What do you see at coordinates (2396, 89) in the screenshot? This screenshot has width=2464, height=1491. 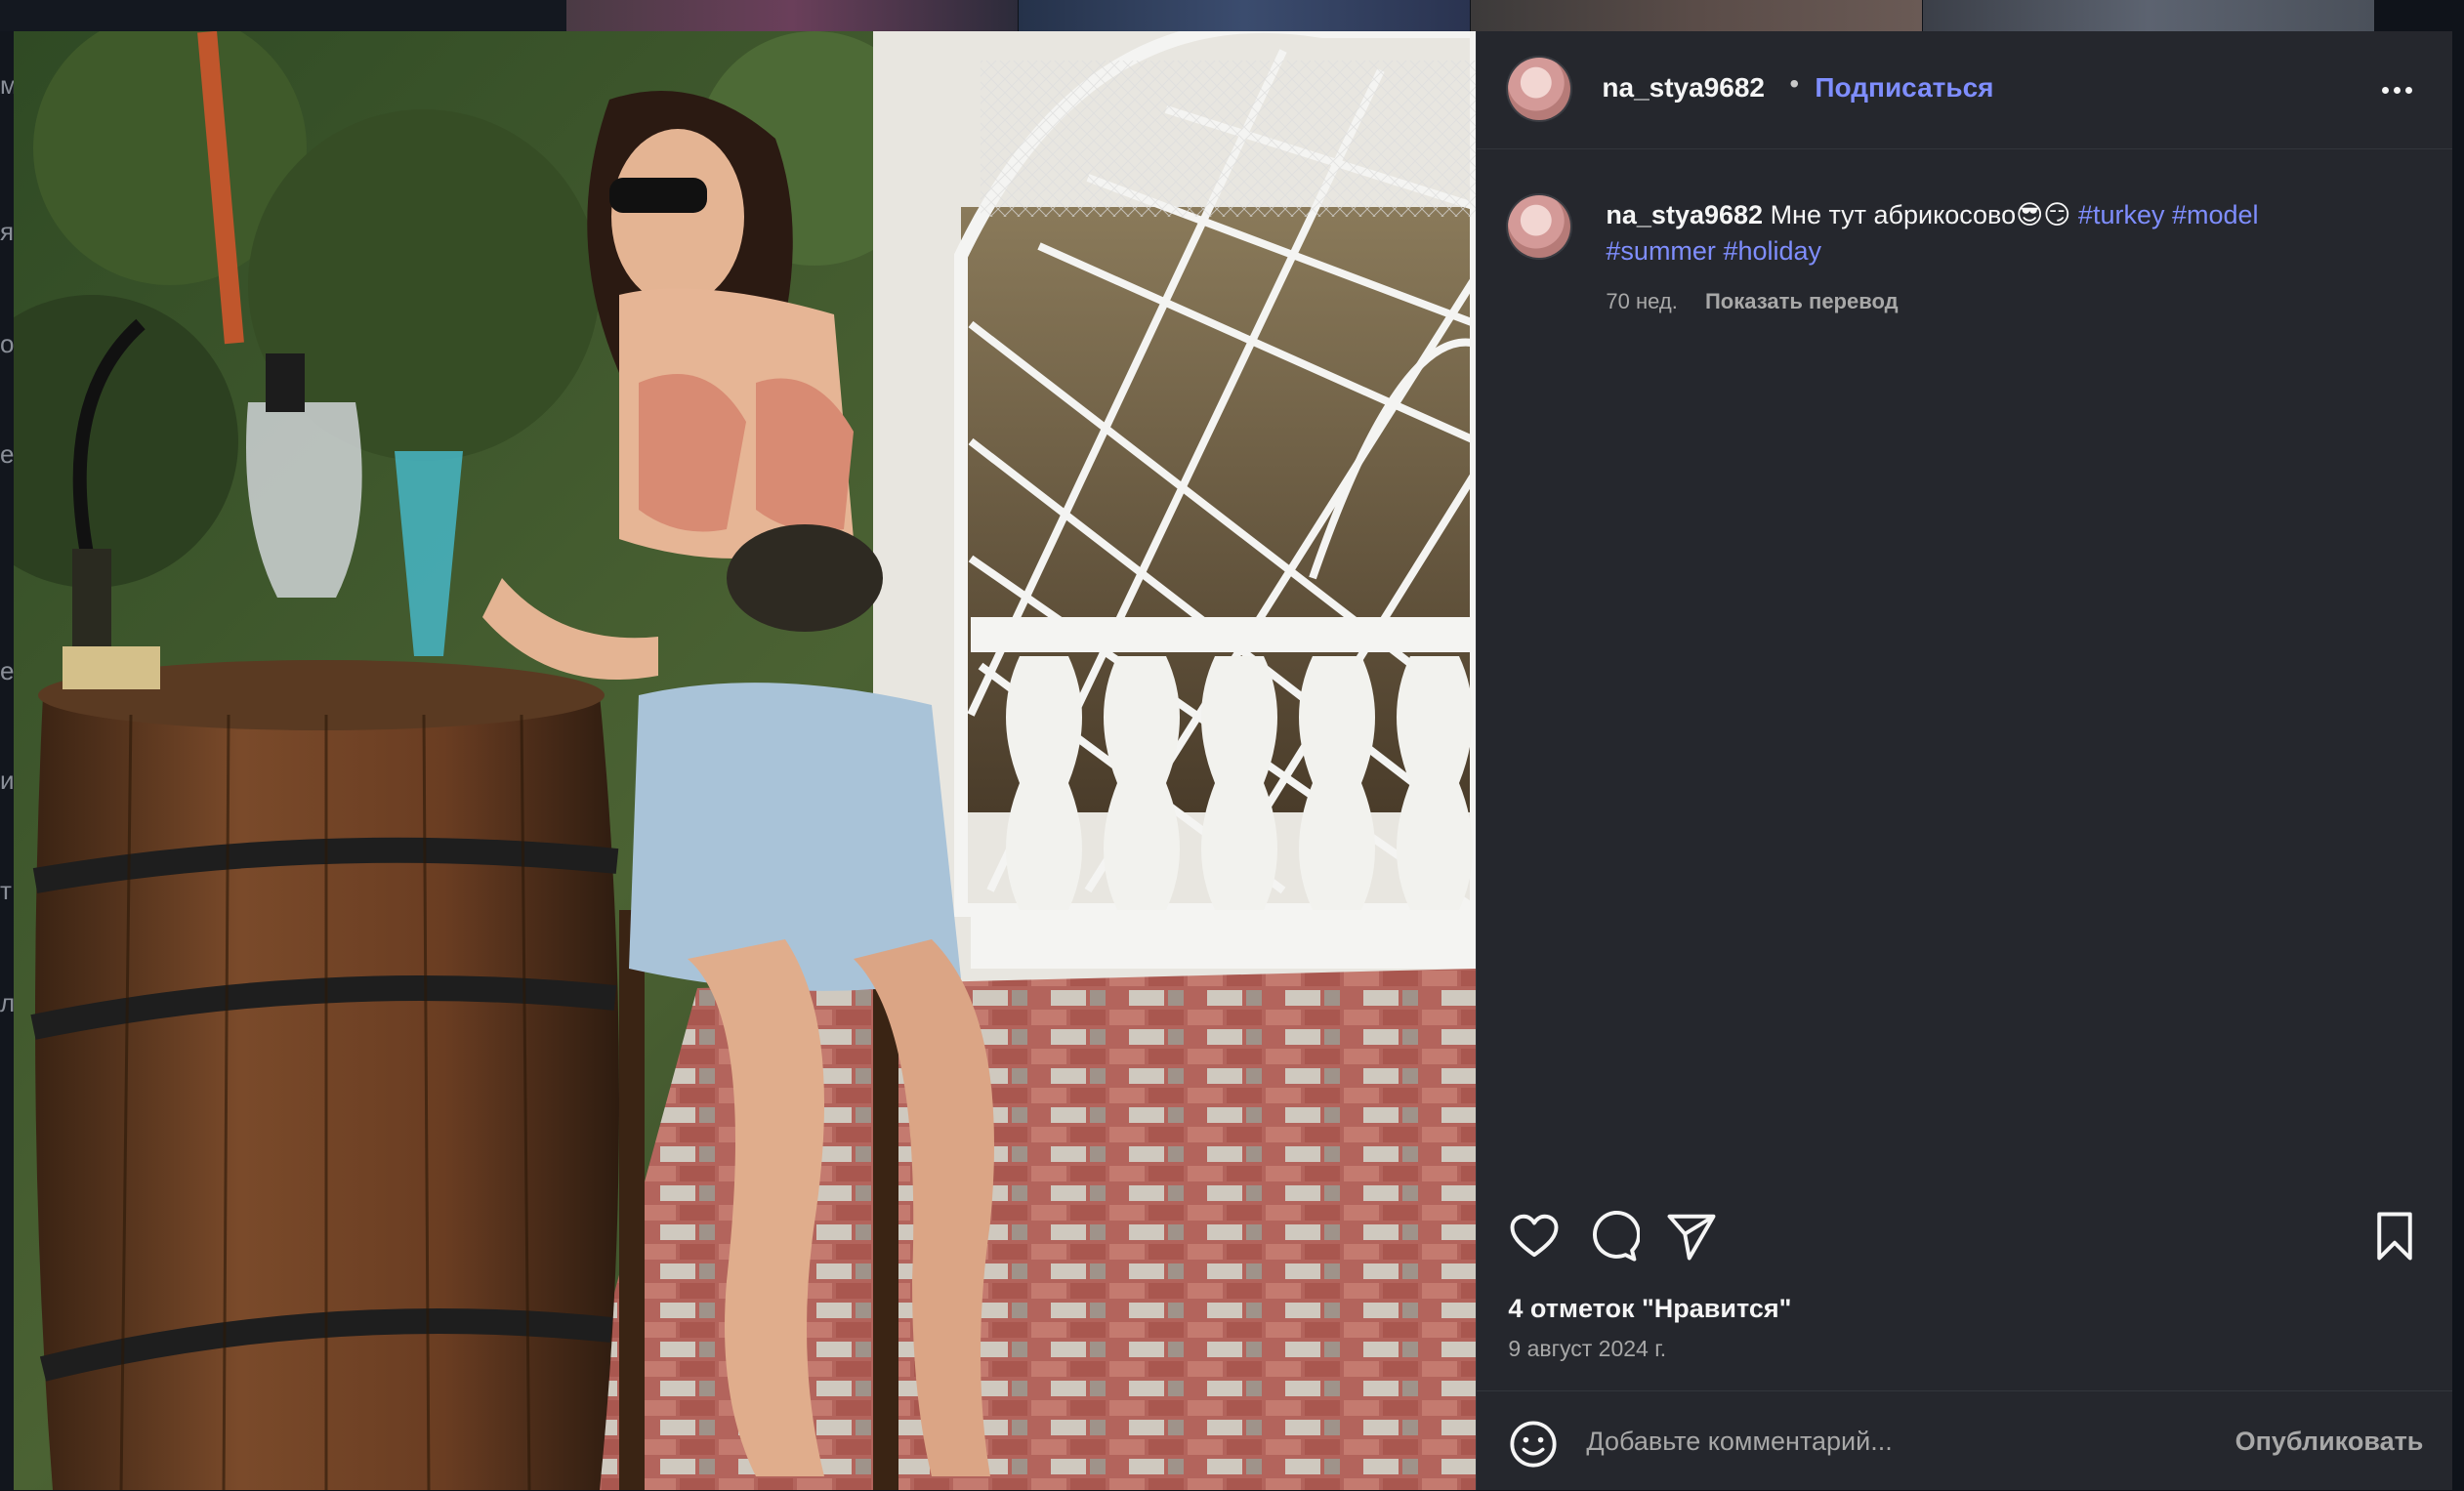 I see `more-horizontal-icon` at bounding box center [2396, 89].